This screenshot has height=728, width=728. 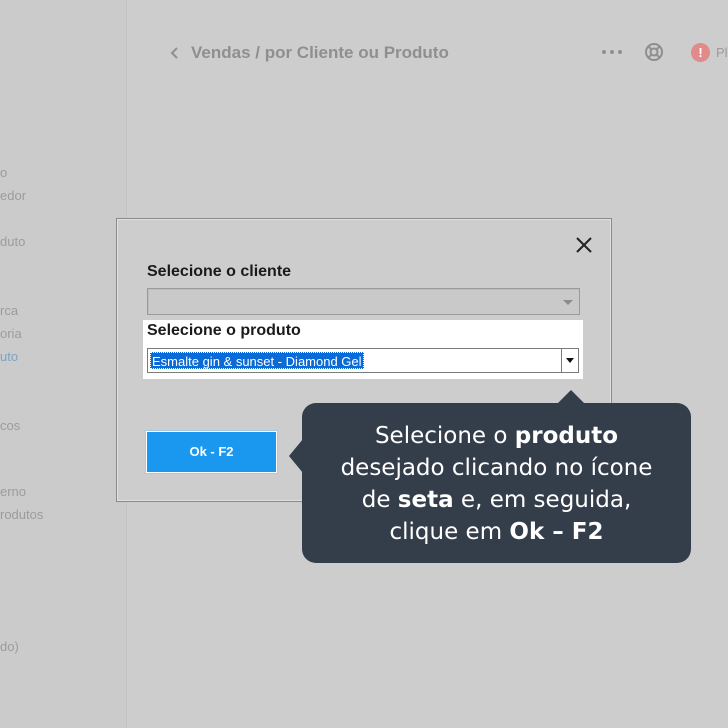 What do you see at coordinates (654, 52) in the screenshot?
I see `help-lifebuoy-icon` at bounding box center [654, 52].